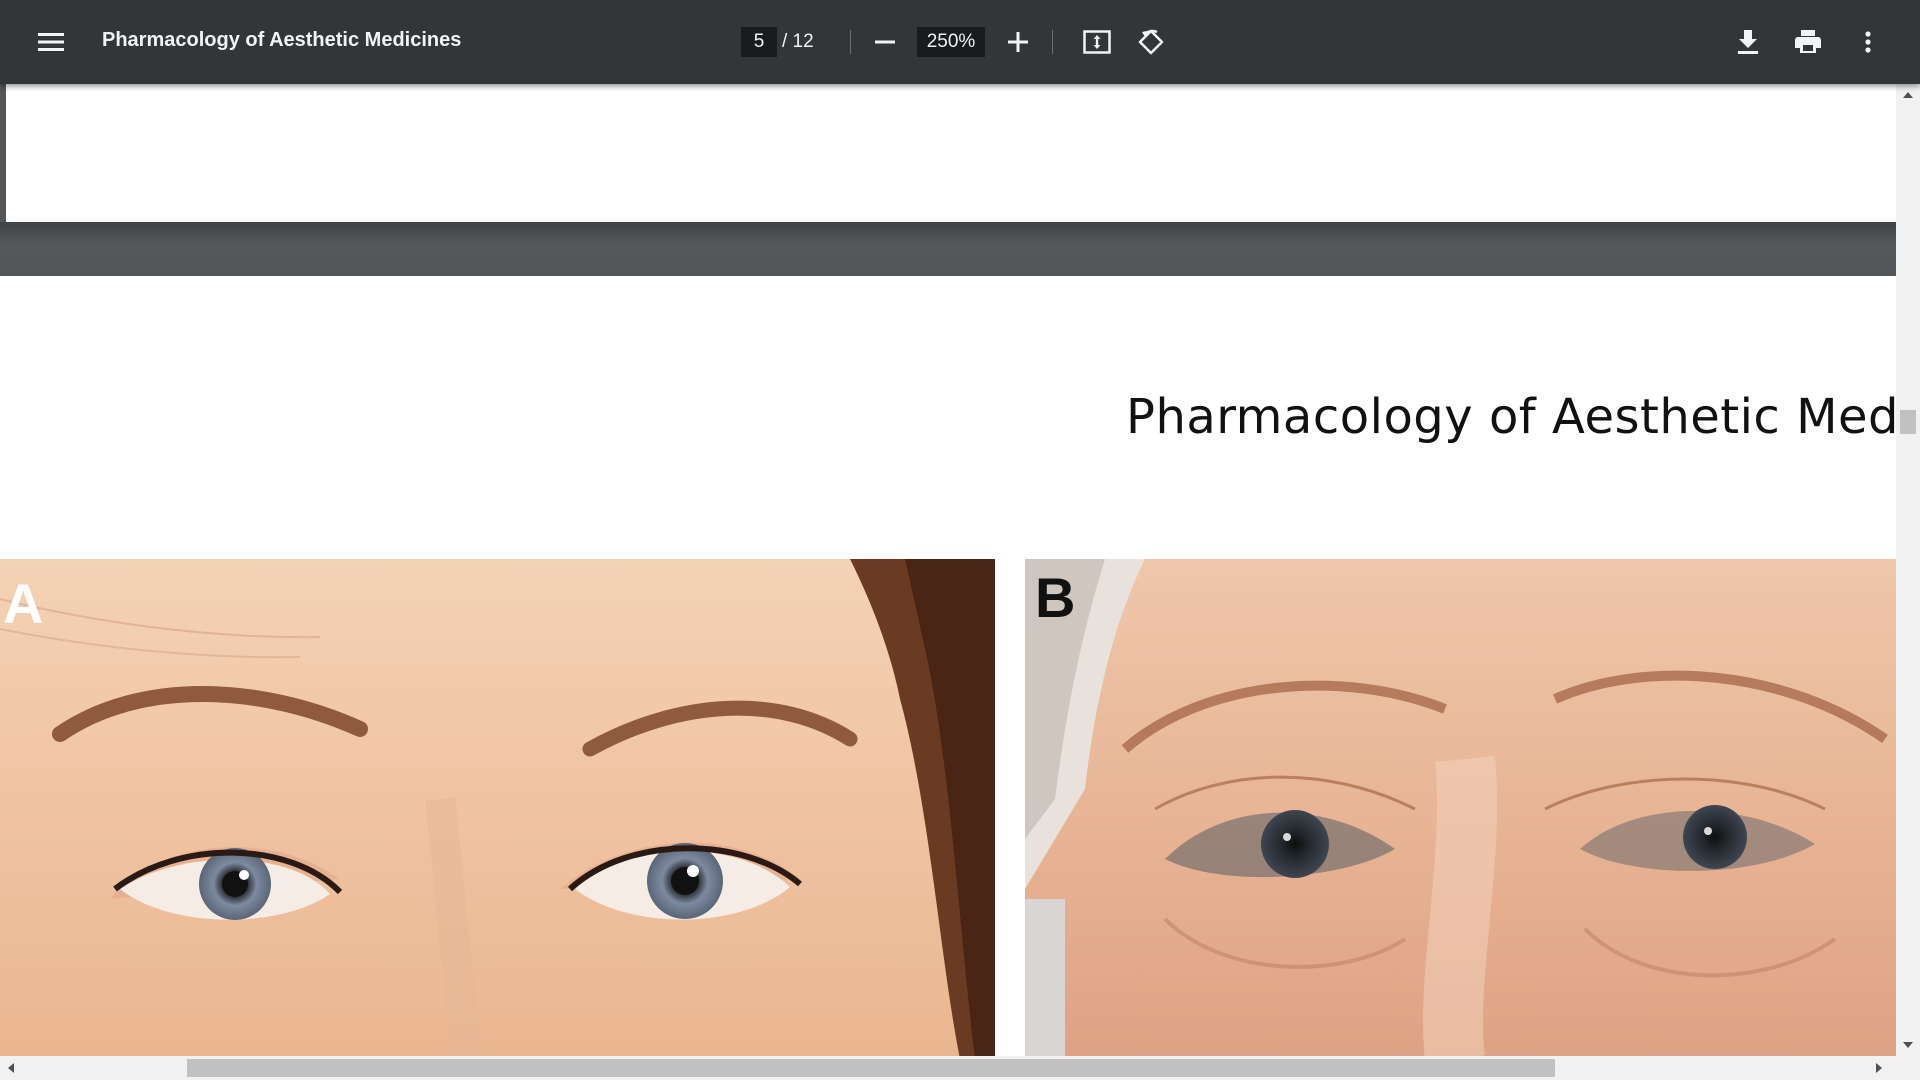 The width and height of the screenshot is (1920, 1080). What do you see at coordinates (23, 603) in the screenshot?
I see `panel-label-a: A` at bounding box center [23, 603].